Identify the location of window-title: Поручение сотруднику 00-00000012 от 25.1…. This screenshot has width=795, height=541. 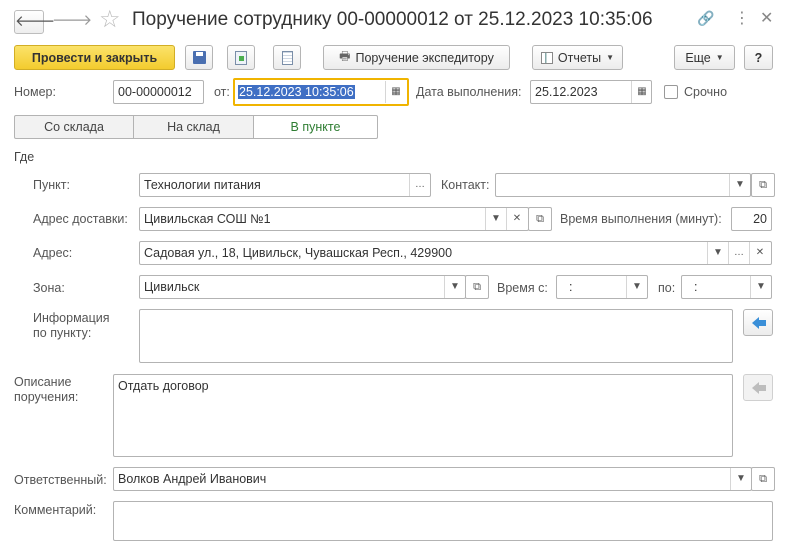
(392, 19).